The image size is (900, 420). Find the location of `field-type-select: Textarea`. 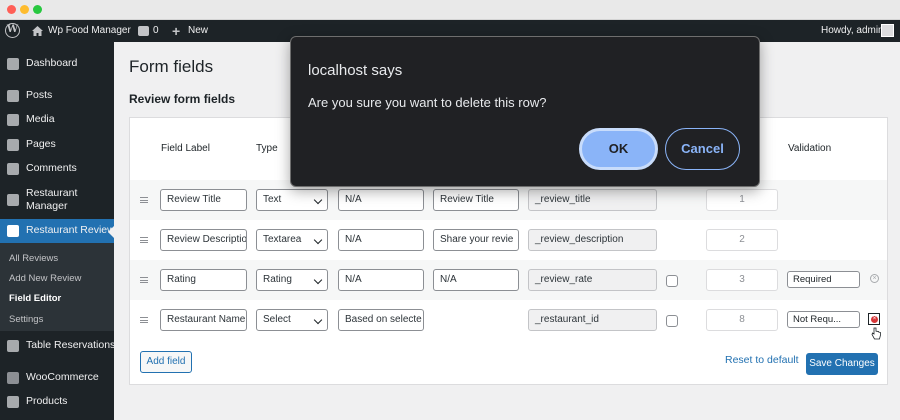

field-type-select: Textarea is located at coordinates (292, 240).